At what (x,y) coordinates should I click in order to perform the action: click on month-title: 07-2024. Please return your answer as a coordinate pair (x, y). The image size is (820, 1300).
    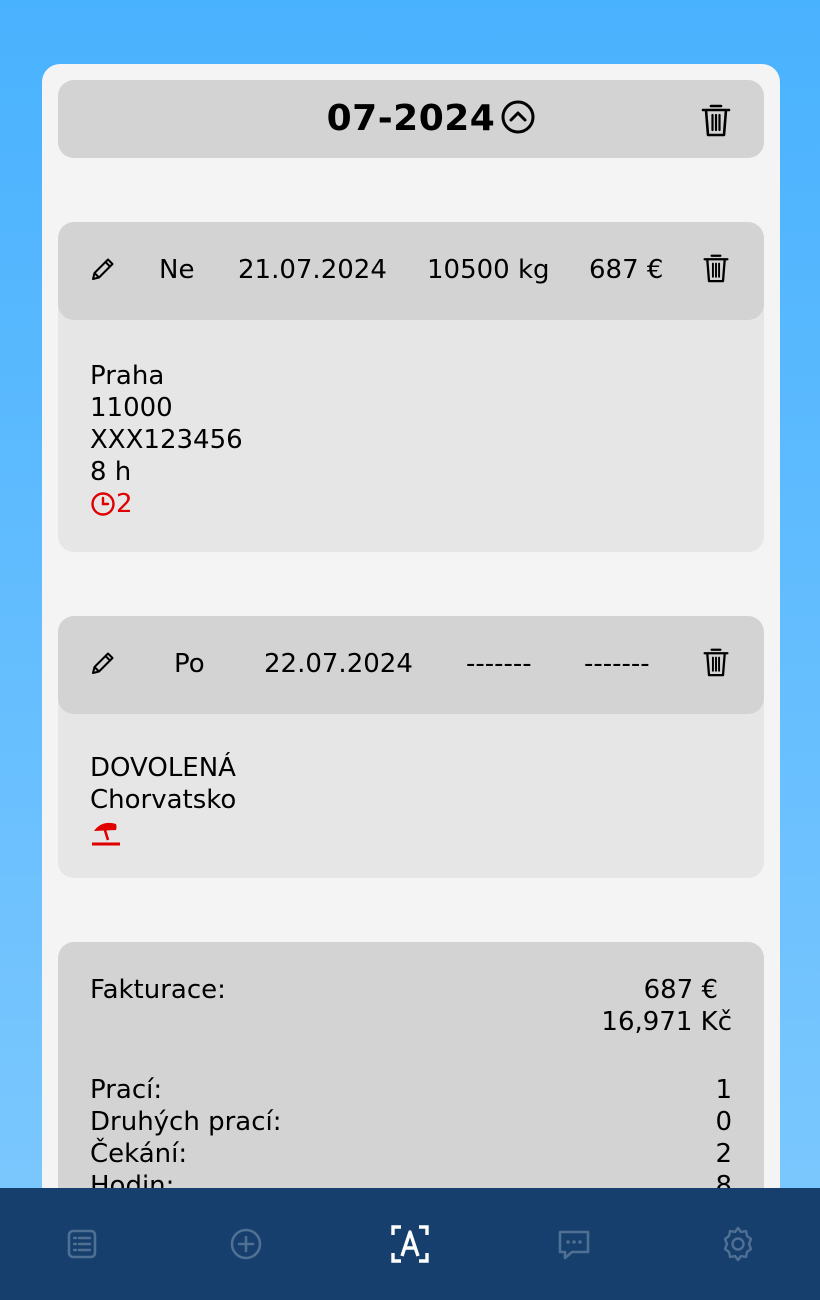
    Looking at the image, I should click on (411, 118).